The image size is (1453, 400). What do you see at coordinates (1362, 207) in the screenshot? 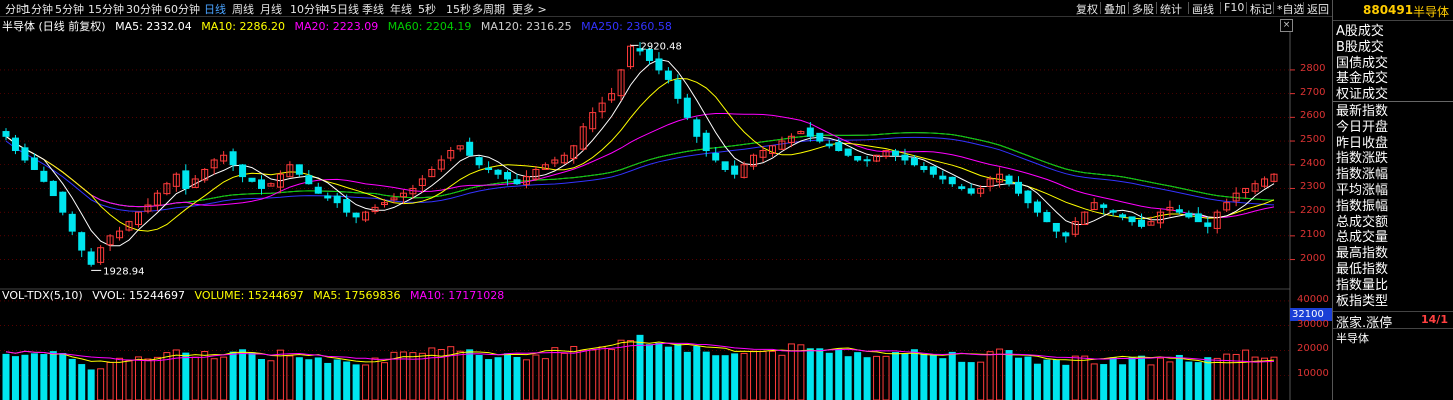
I see `stat-menu-item: 指数振幅` at bounding box center [1362, 207].